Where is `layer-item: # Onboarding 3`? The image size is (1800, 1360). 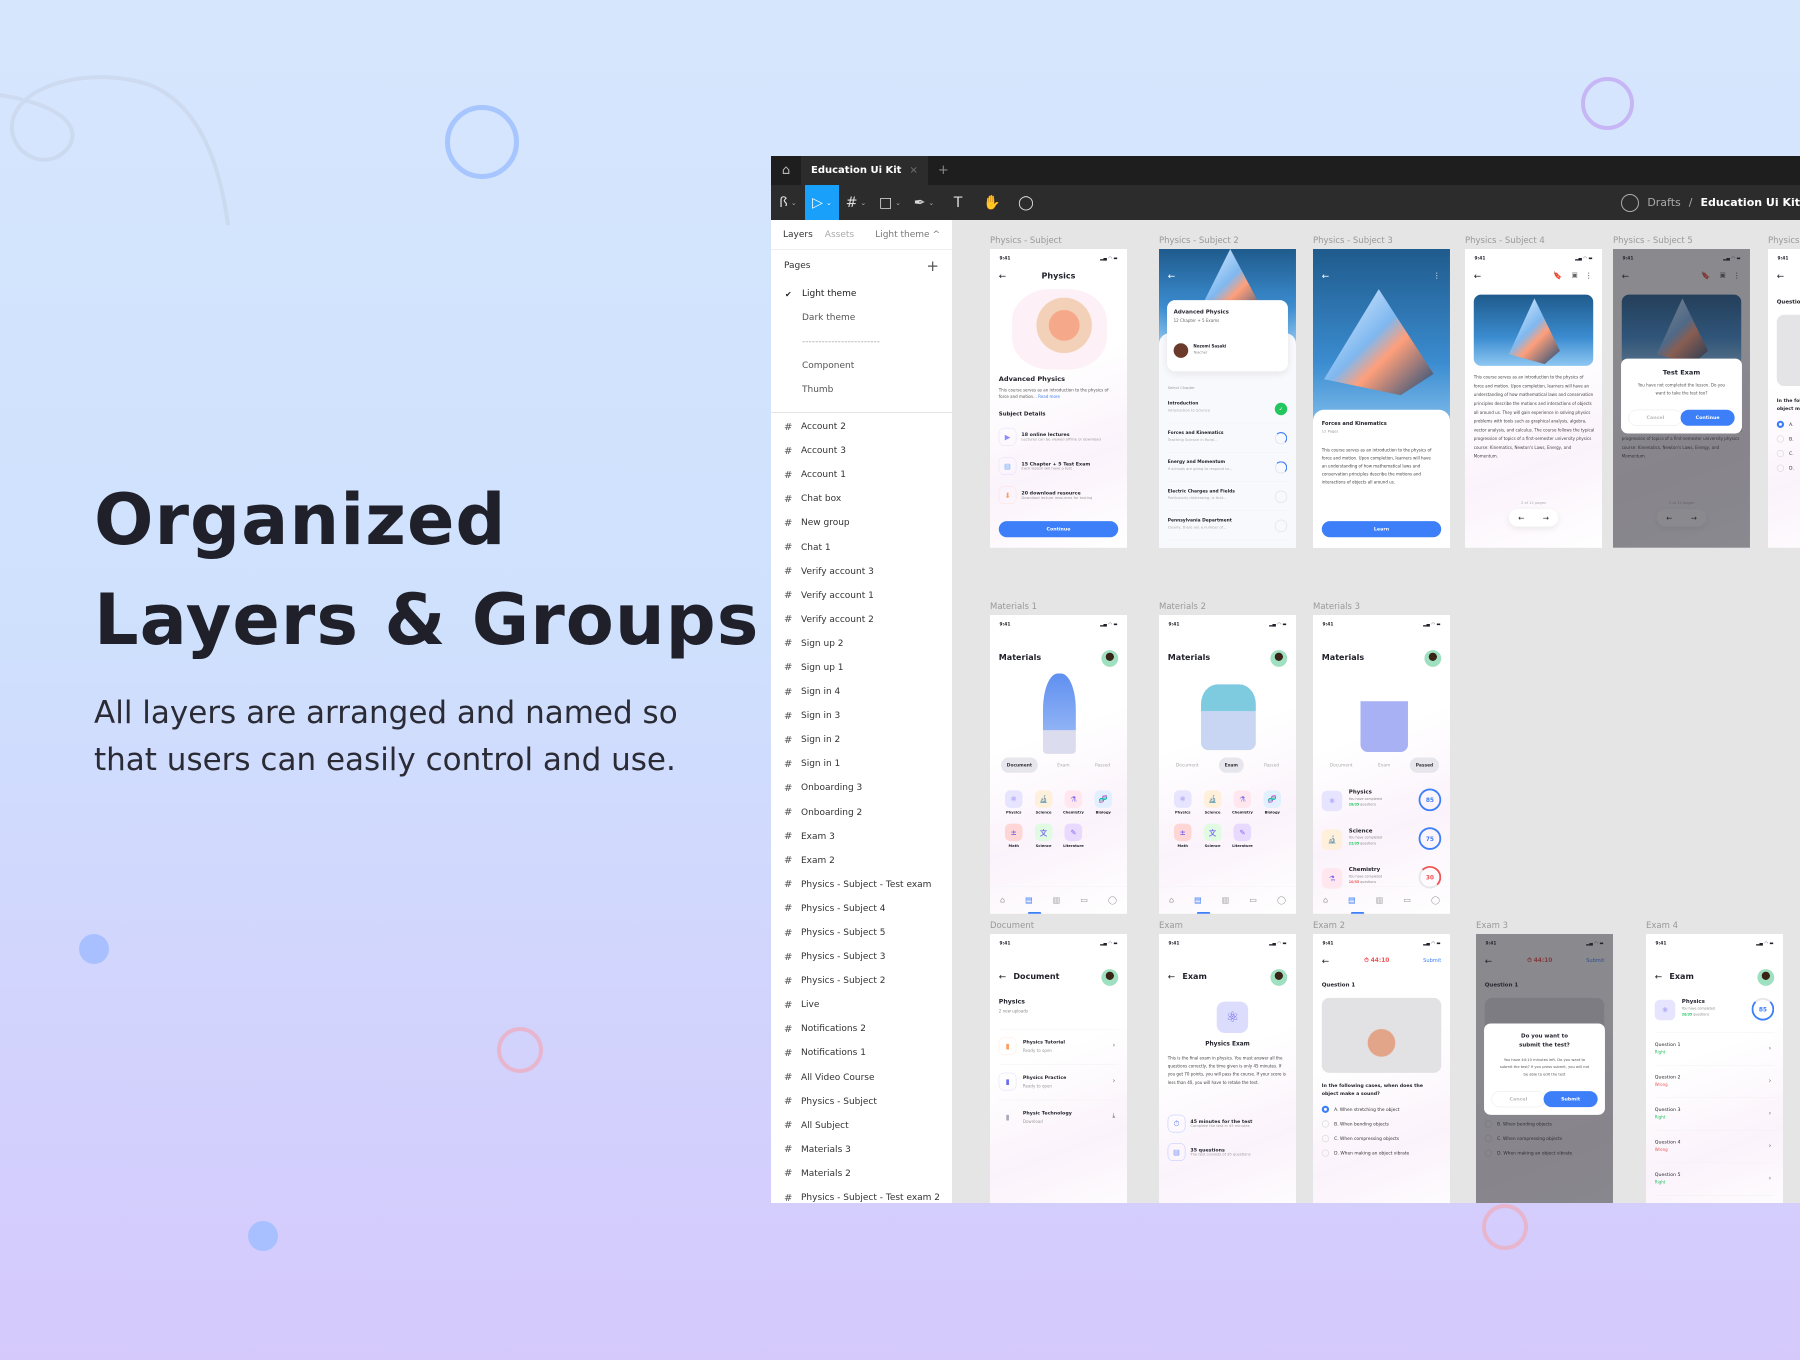 layer-item: # Onboarding 3 is located at coordinates (861, 788).